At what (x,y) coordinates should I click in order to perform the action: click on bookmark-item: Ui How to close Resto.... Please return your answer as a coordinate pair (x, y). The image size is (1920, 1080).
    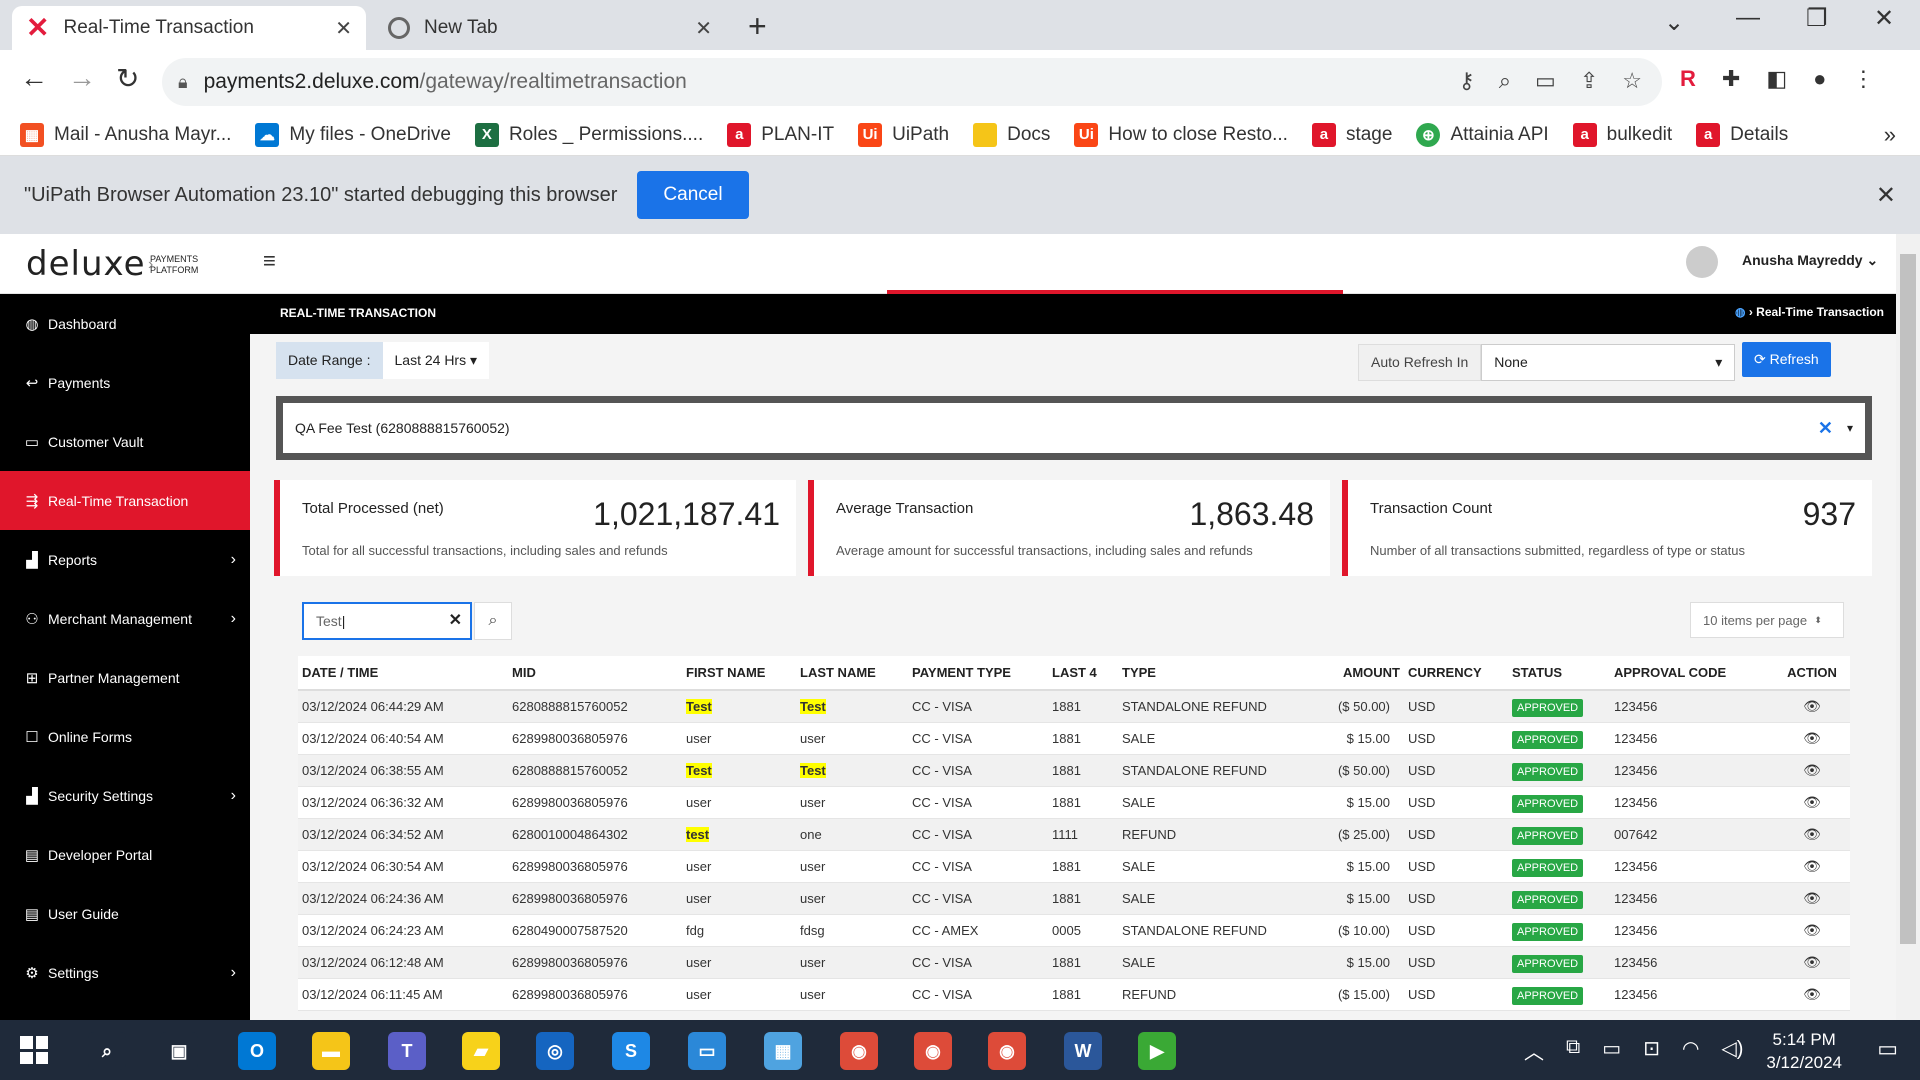
    Looking at the image, I should click on (1181, 134).